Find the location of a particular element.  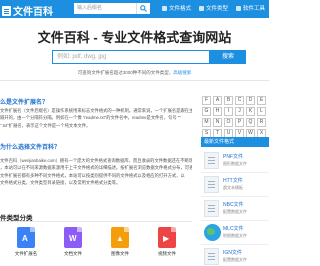

advanced-search-link: 高级搜索 is located at coordinates (182, 72).